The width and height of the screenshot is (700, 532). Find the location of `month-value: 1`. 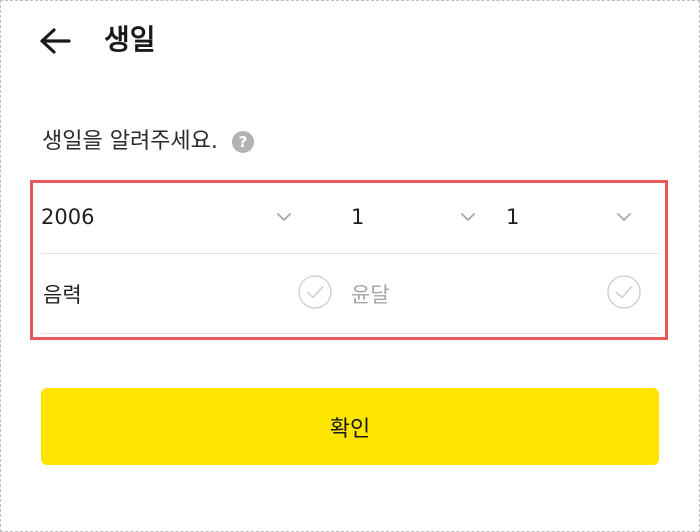

month-value: 1 is located at coordinates (358, 216).